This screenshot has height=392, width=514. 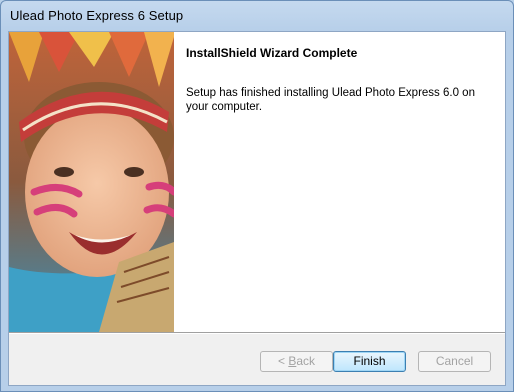 I want to click on cancel-button: Cancel, so click(x=454, y=361).